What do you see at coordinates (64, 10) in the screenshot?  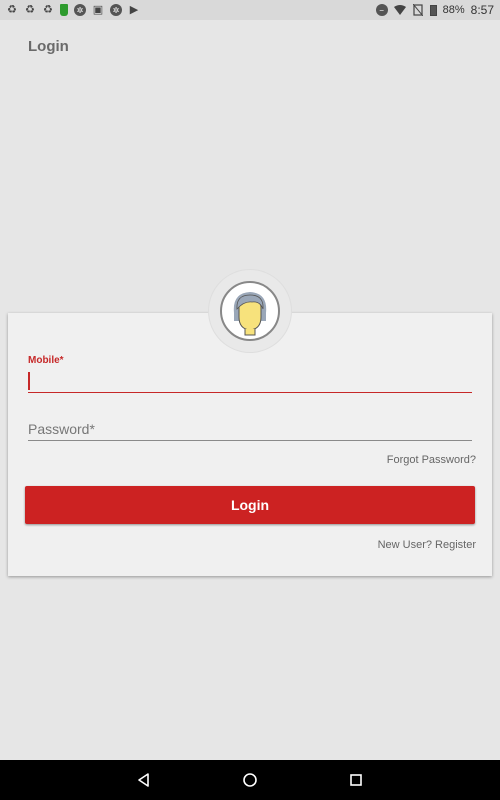 I see `green-bucket-icon` at bounding box center [64, 10].